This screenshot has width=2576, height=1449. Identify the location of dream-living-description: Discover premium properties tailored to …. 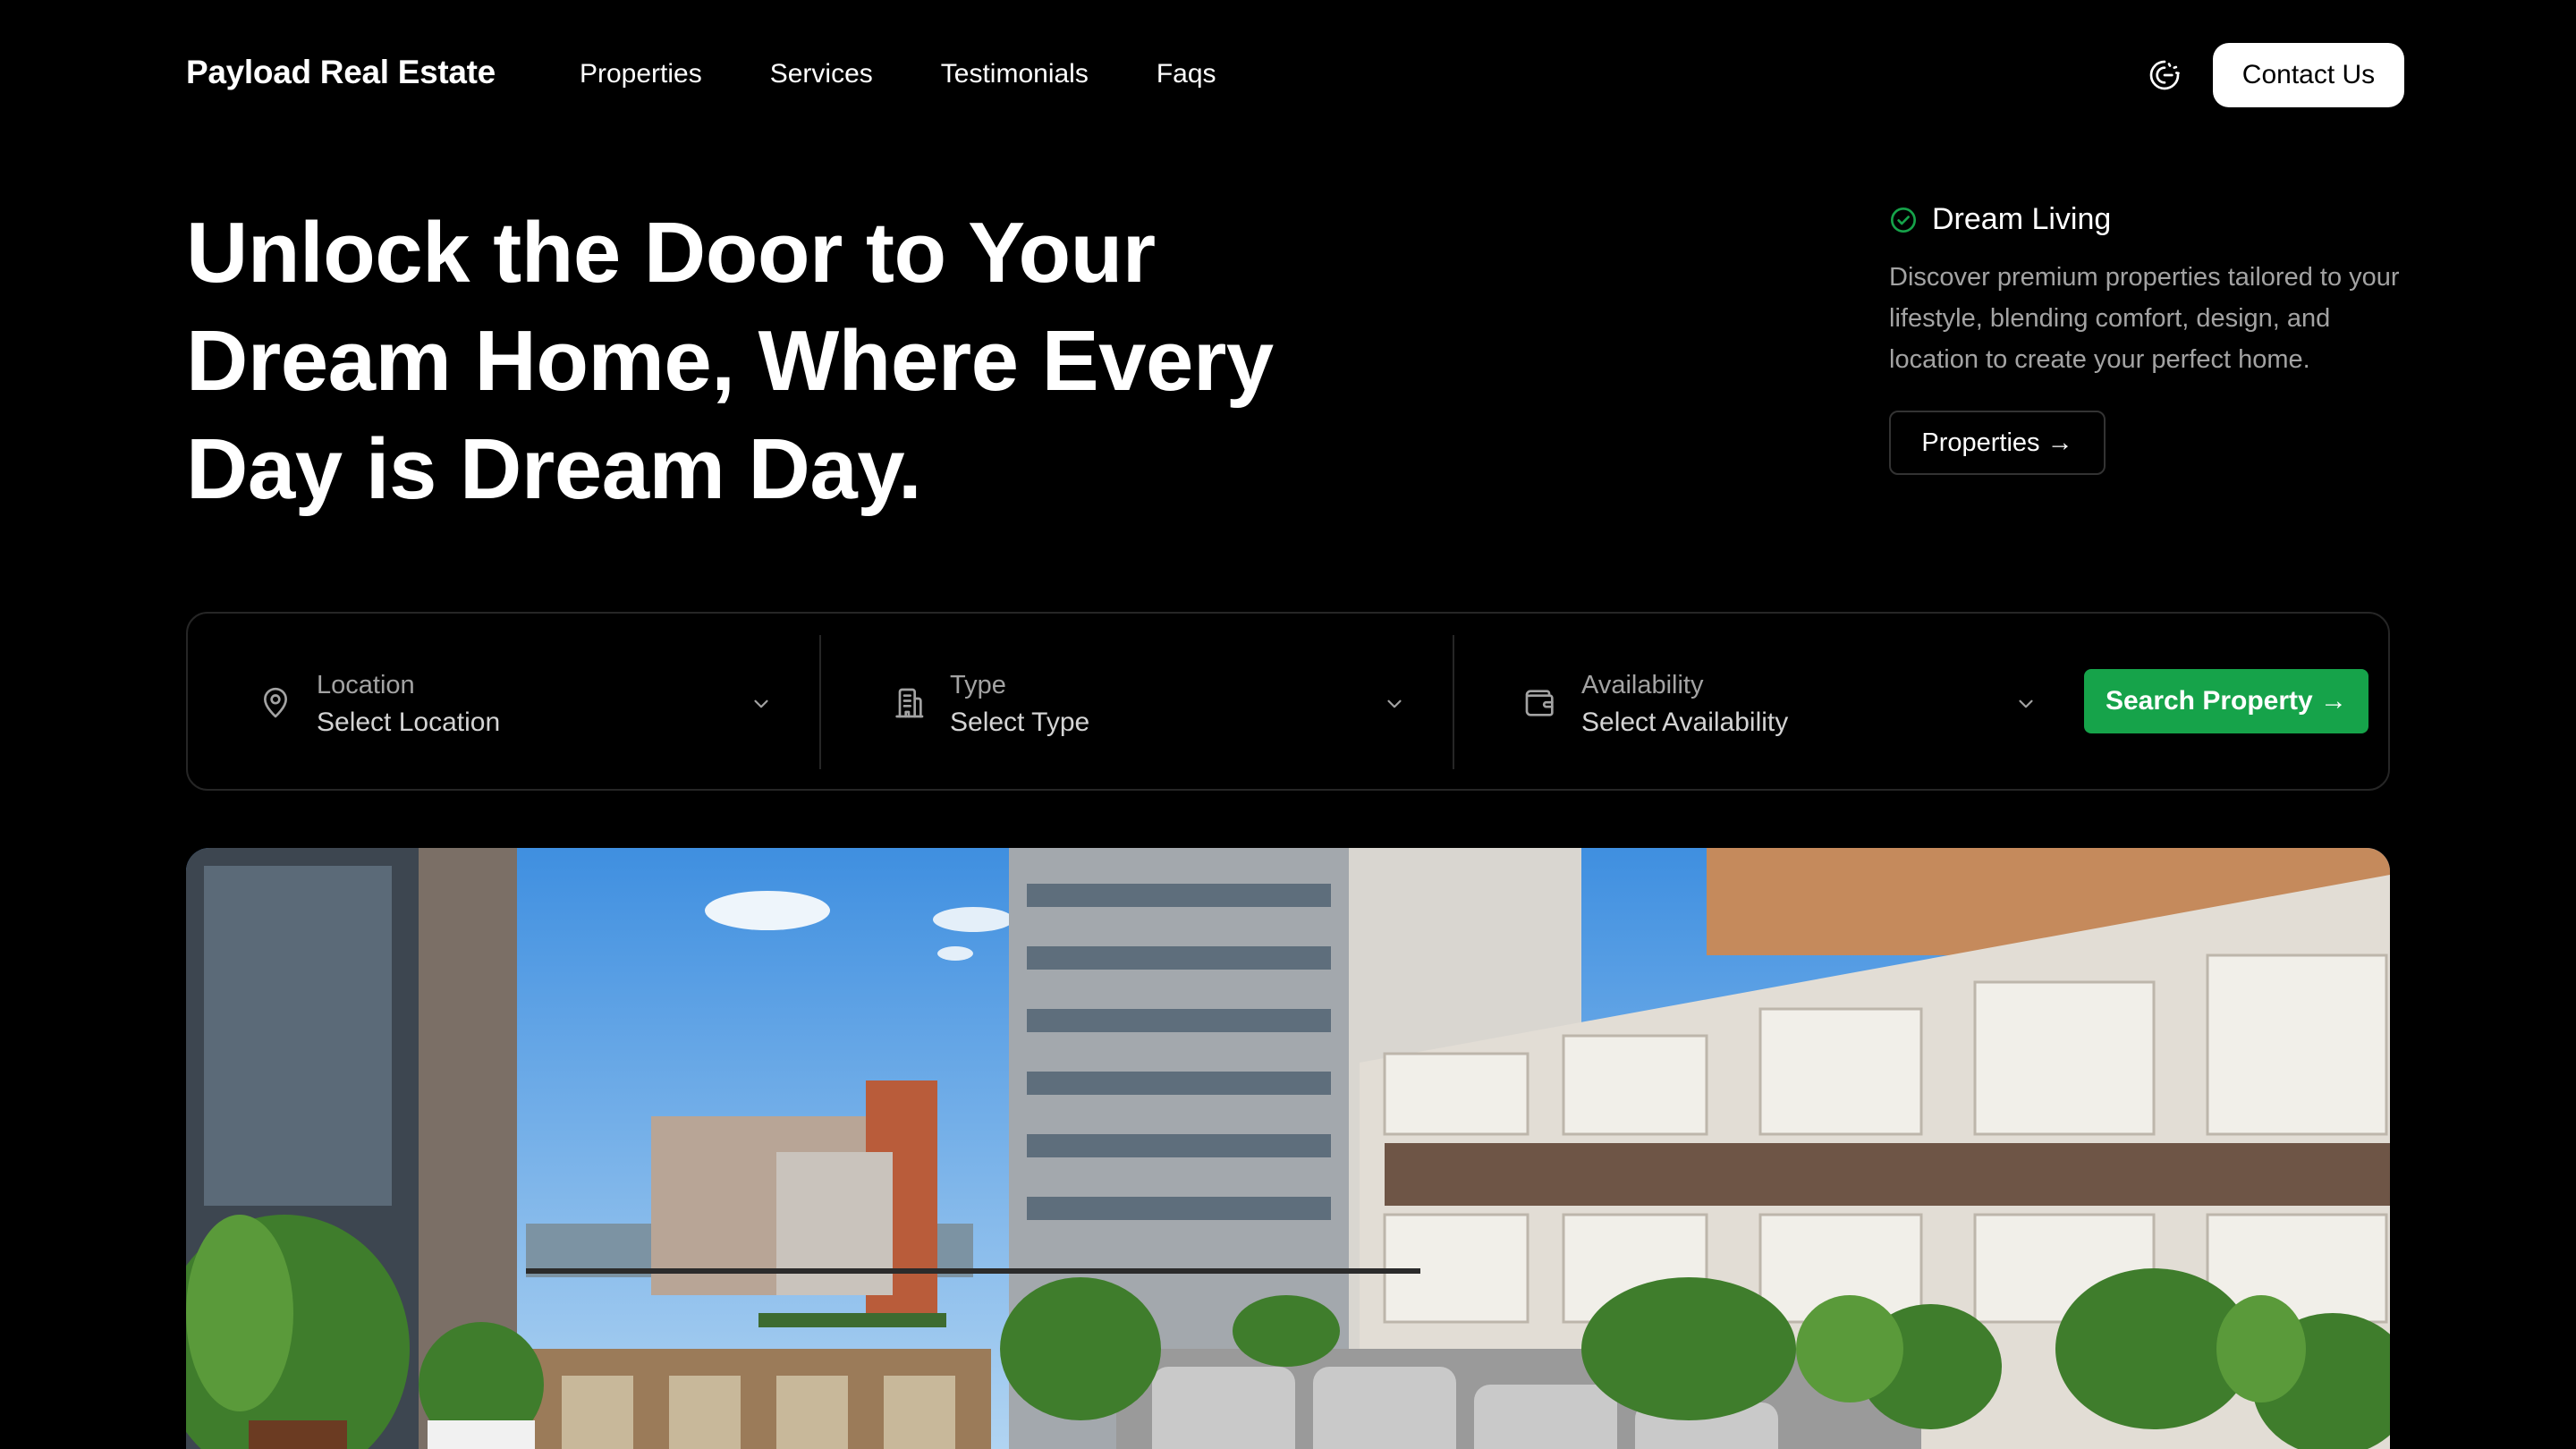
(2144, 318).